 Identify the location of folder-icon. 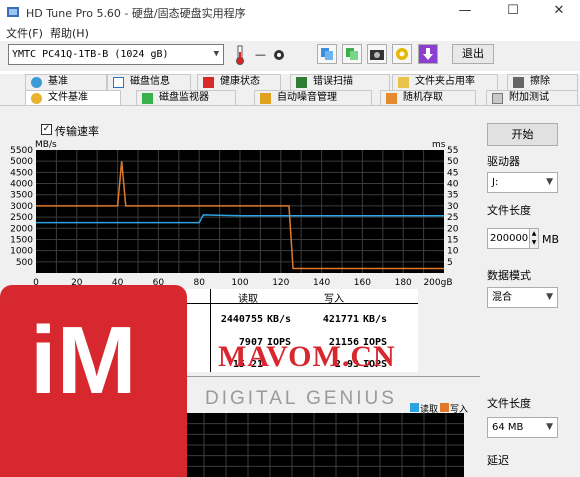
(403, 82).